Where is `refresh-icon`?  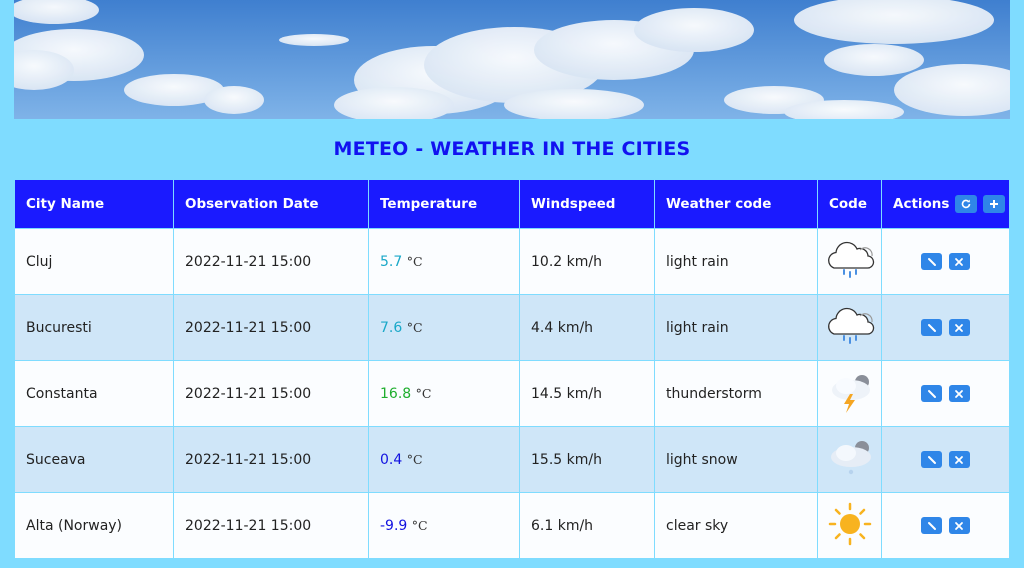 refresh-icon is located at coordinates (966, 204).